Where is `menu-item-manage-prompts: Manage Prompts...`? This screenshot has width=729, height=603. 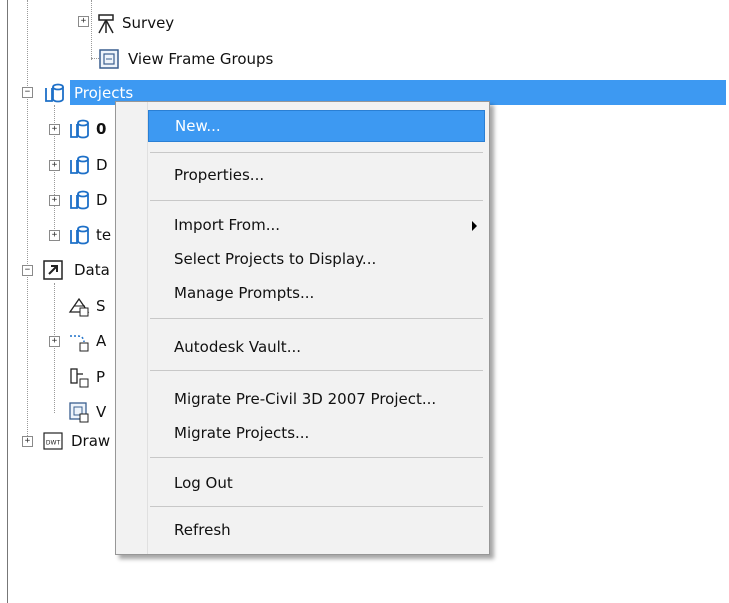 menu-item-manage-prompts: Manage Prompts... is located at coordinates (316, 293).